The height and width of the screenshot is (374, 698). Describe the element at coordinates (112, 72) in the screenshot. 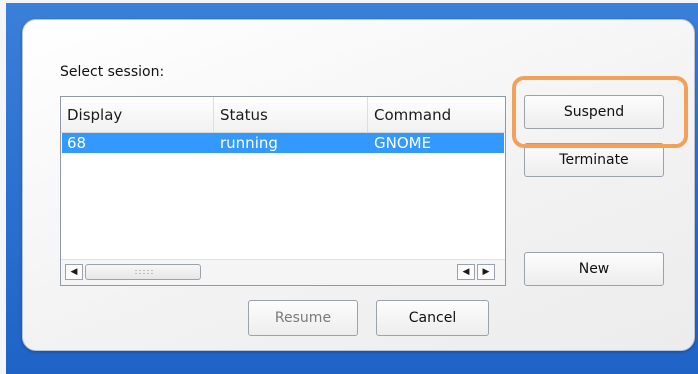

I see `select-session-label: Select session:` at that location.